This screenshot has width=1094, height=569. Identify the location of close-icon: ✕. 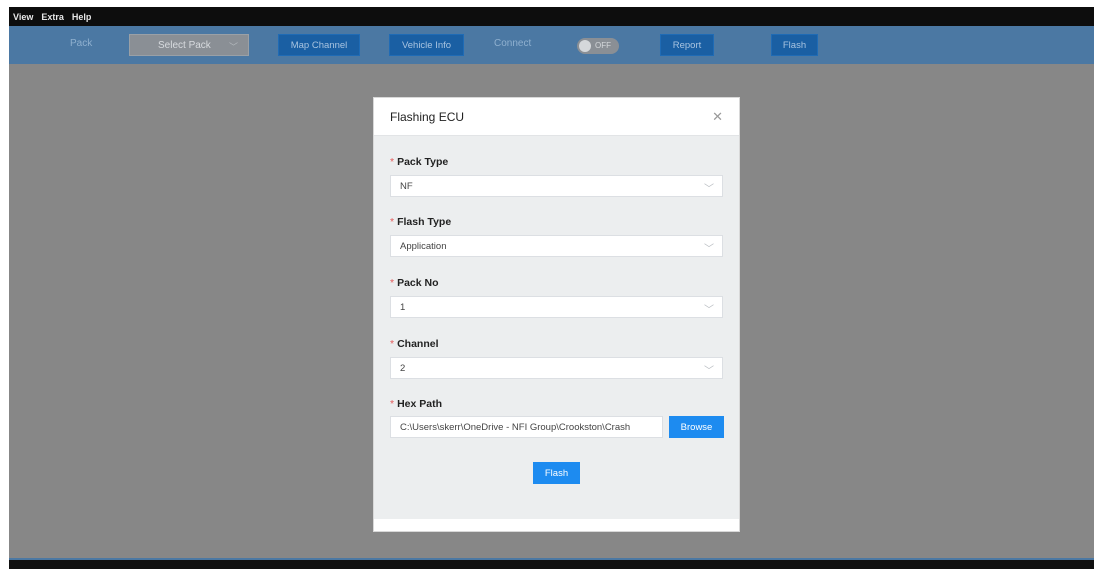
(717, 117).